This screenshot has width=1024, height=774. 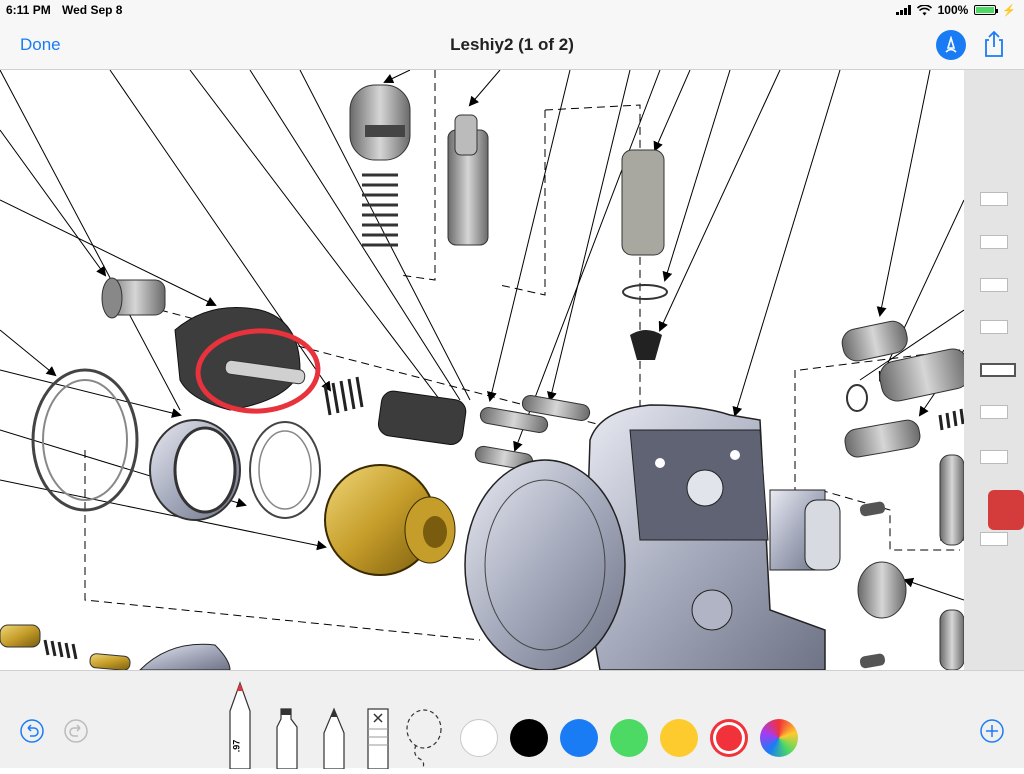 I want to click on pen-tool: .97, so click(x=240, y=725).